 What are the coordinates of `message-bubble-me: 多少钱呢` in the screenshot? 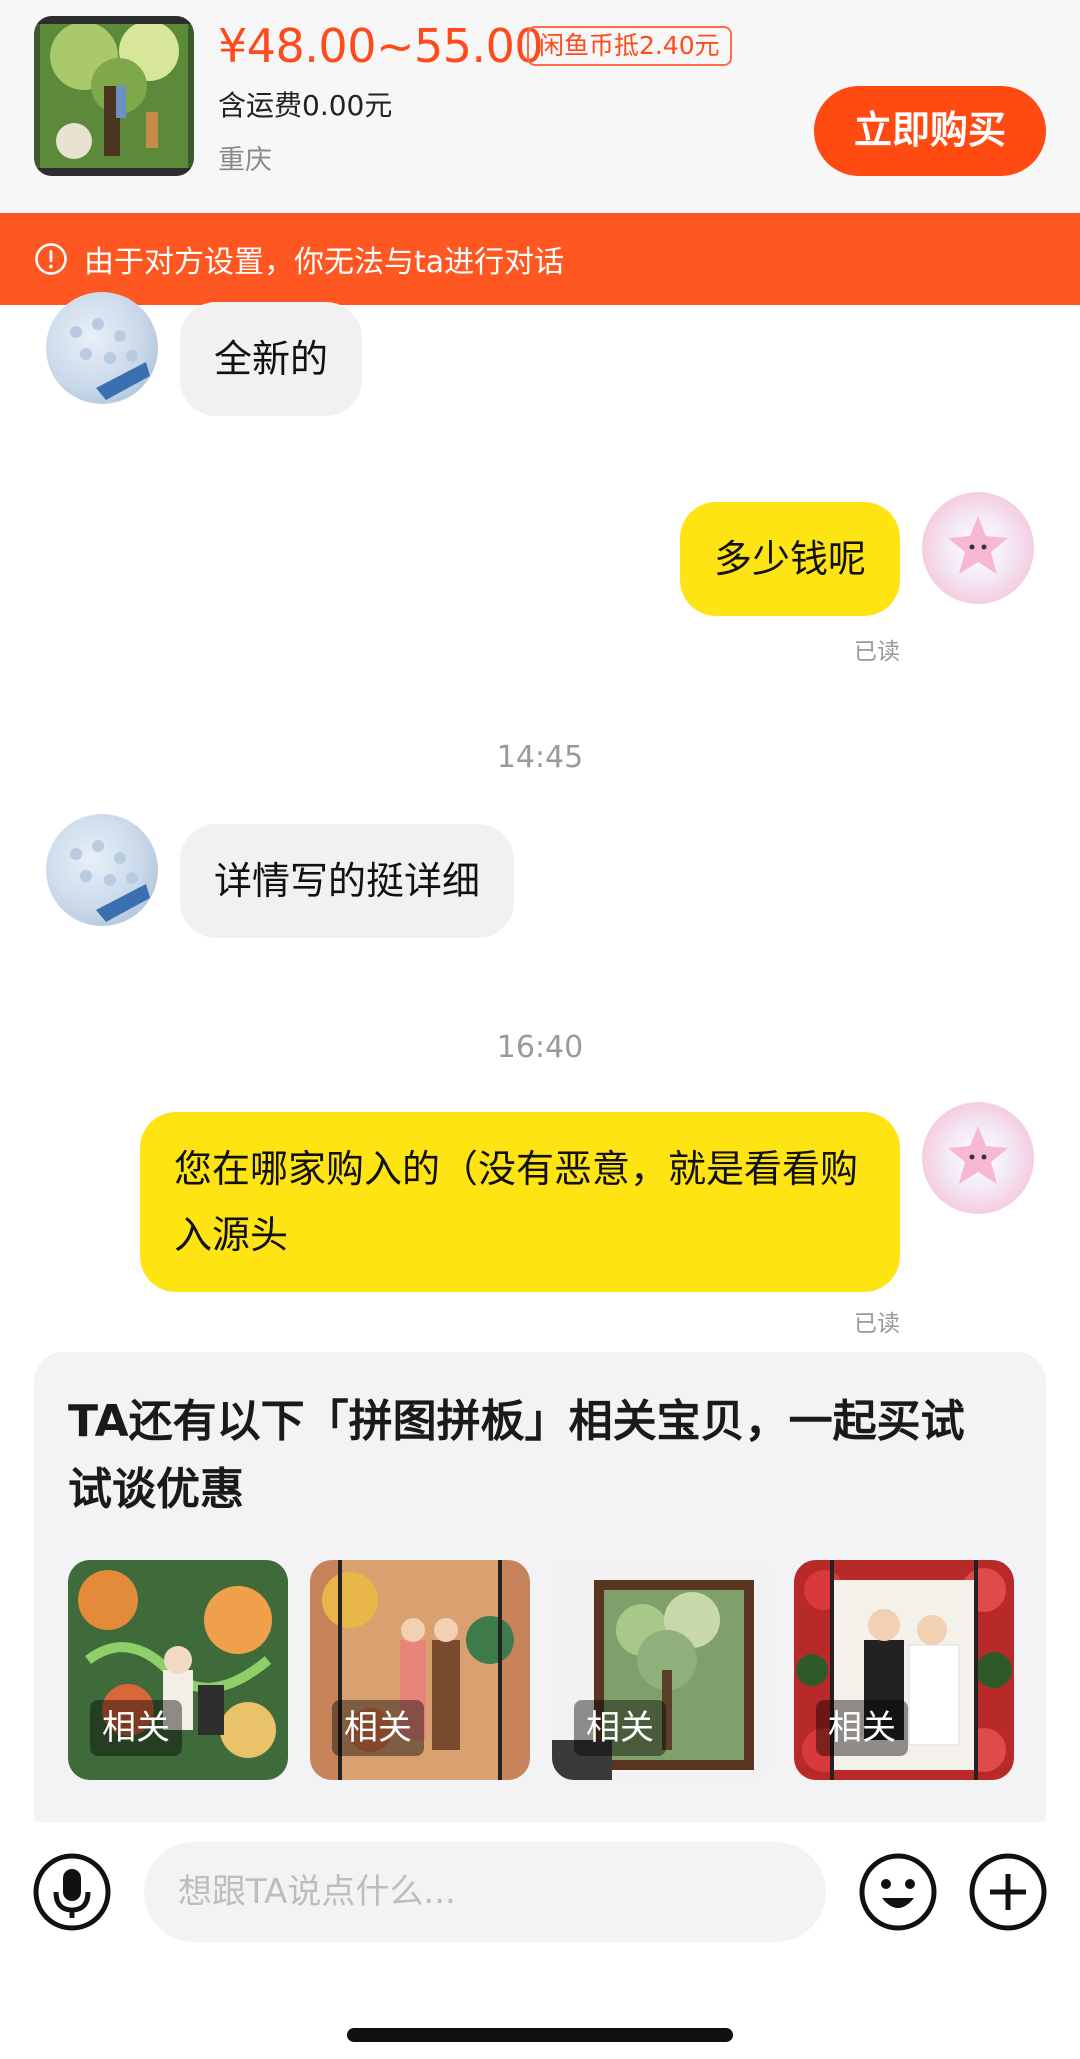 It's located at (789, 559).